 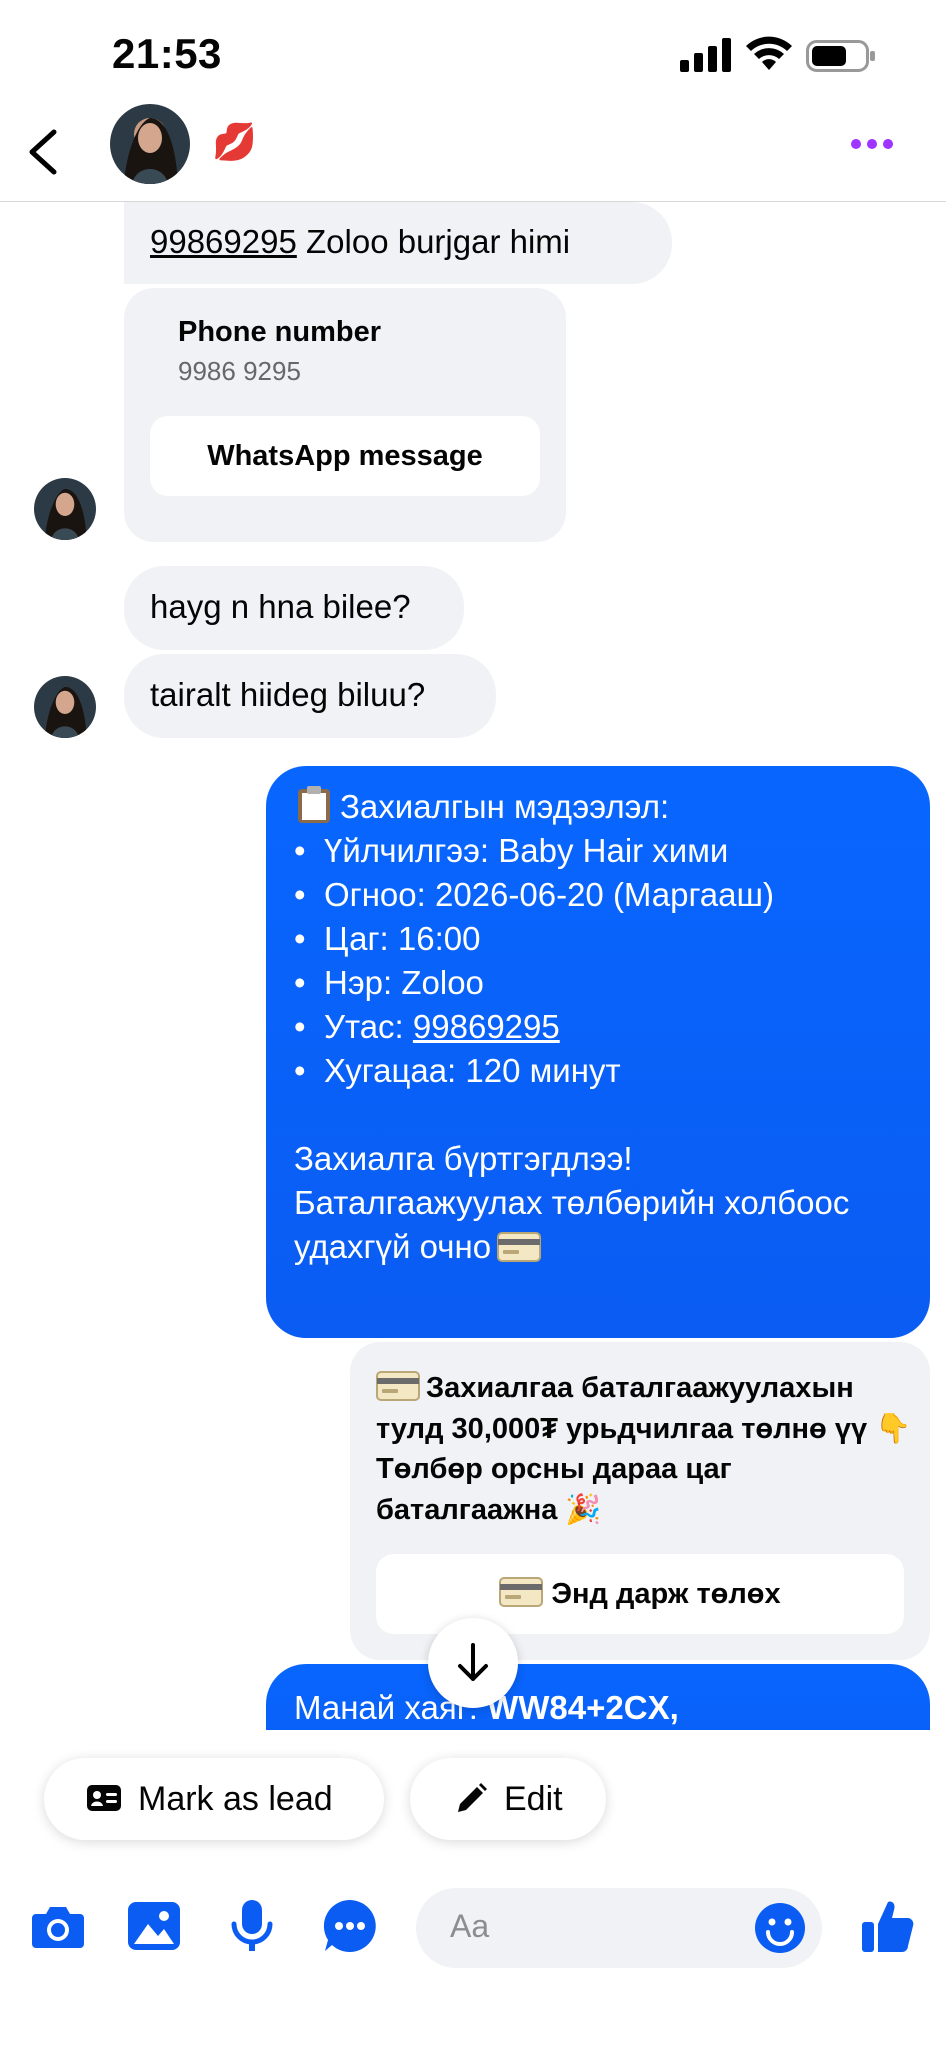 I want to click on message-bubble-incoming: 99869295 Zoloo burjgar himi, so click(x=398, y=243).